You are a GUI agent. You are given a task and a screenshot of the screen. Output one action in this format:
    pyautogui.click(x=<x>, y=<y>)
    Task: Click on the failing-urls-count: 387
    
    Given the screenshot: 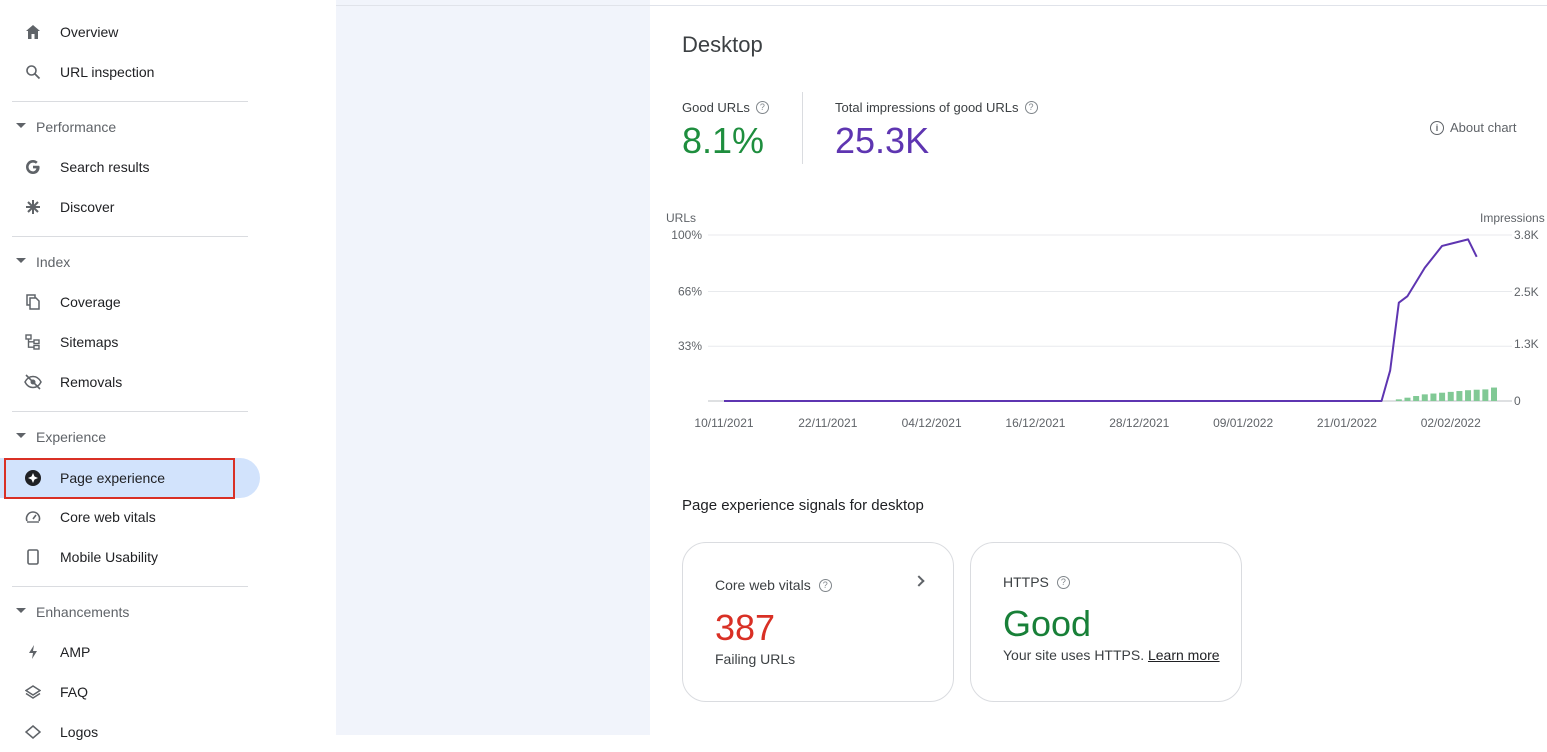 What is the action you would take?
    pyautogui.click(x=745, y=627)
    